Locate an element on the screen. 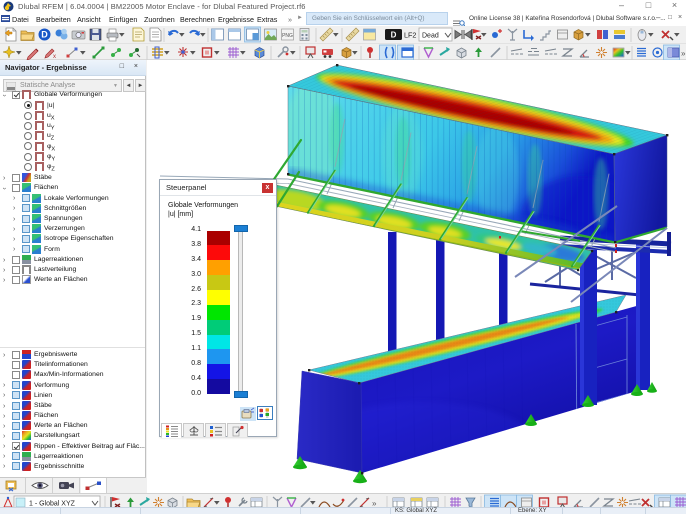  svg-text: PNG is located at coordinates (287, 36).